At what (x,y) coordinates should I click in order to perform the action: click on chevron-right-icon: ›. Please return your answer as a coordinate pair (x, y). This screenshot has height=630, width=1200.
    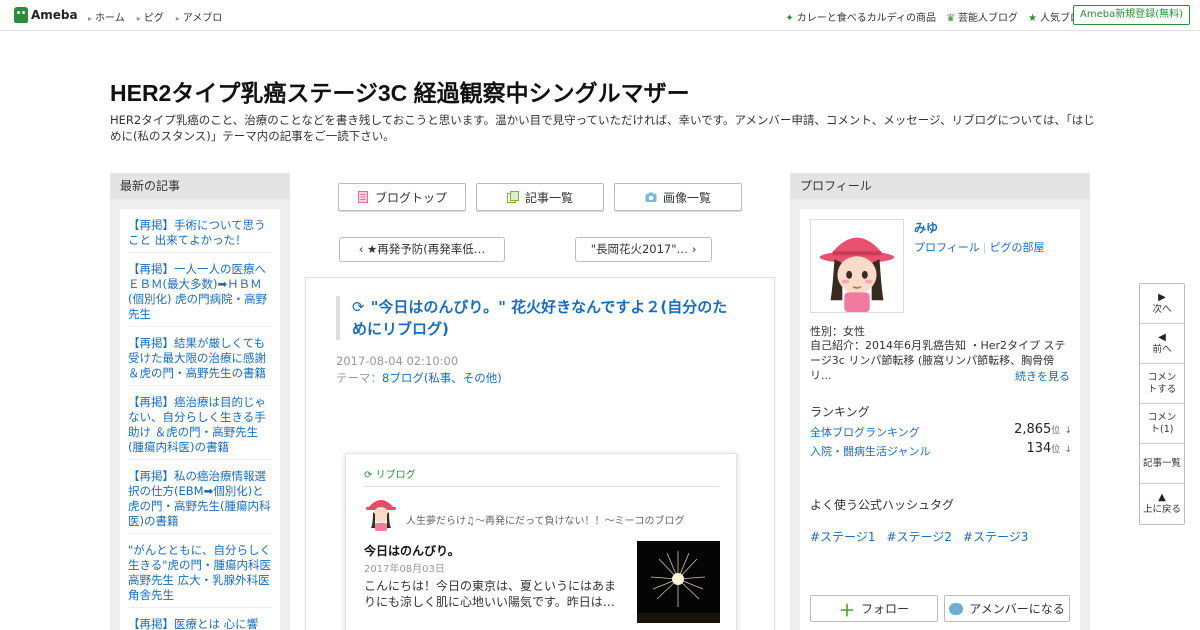
    Looking at the image, I should click on (692, 249).